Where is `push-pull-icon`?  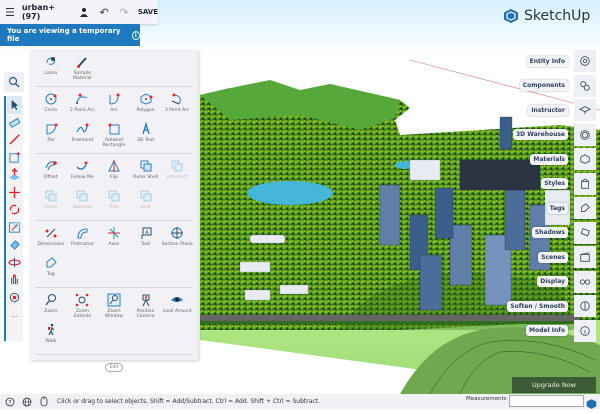
push-pull-icon is located at coordinates (14, 174).